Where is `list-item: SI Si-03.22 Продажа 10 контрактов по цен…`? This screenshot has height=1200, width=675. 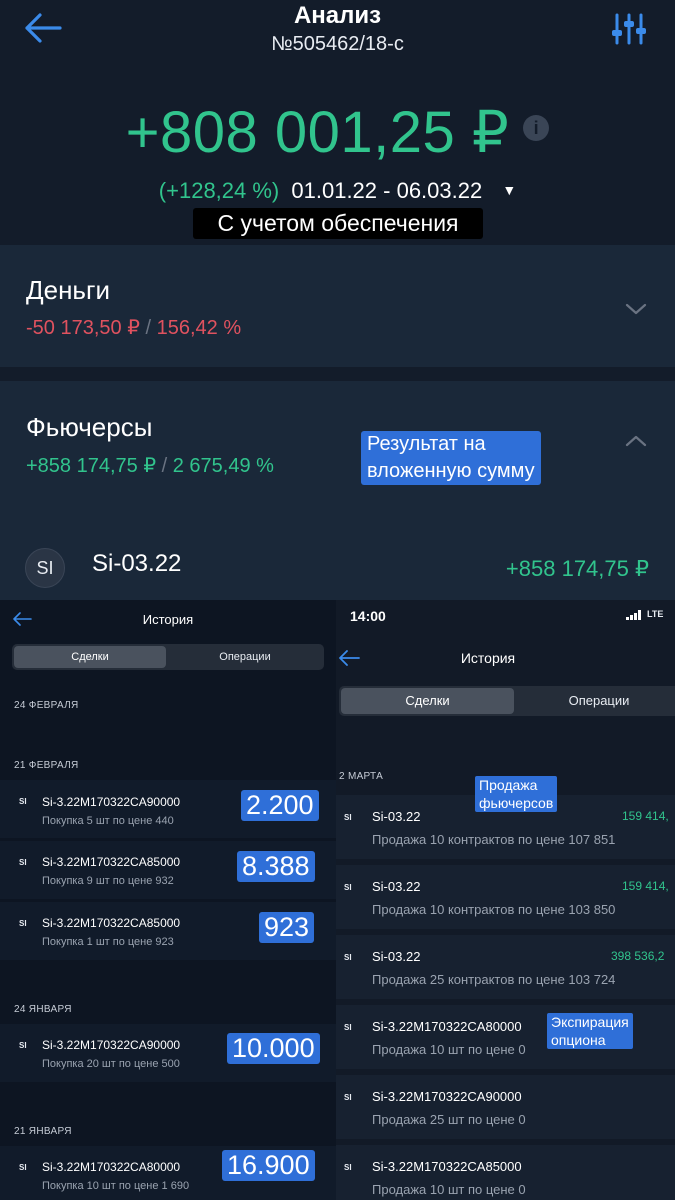
list-item: SI Si-03.22 Продажа 10 контрактов по цен… is located at coordinates (505, 897).